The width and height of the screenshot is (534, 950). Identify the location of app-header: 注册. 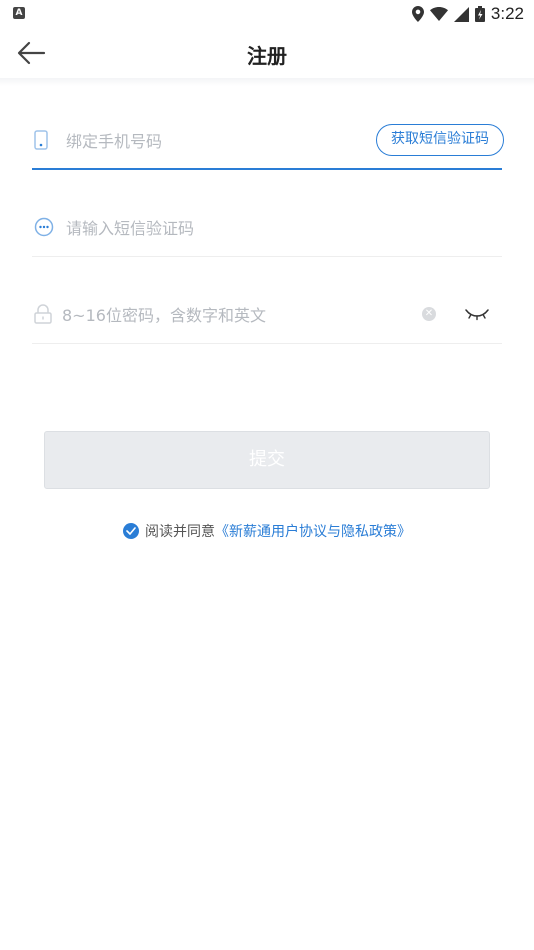
(267, 53).